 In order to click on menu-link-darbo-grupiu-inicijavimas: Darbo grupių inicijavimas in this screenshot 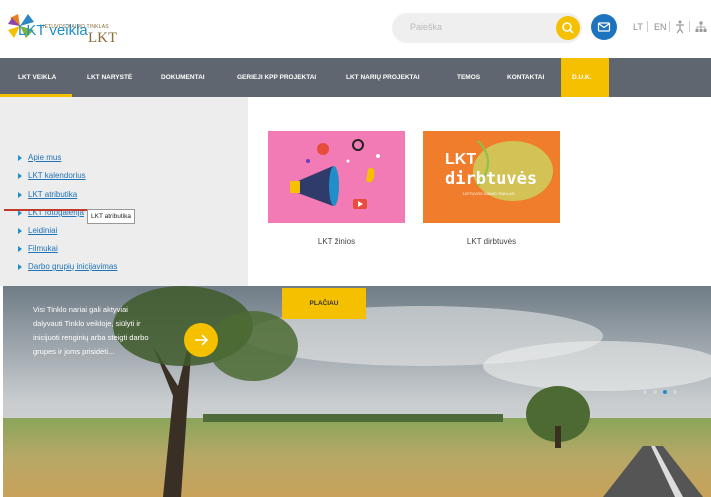, I will do `click(67, 266)`.